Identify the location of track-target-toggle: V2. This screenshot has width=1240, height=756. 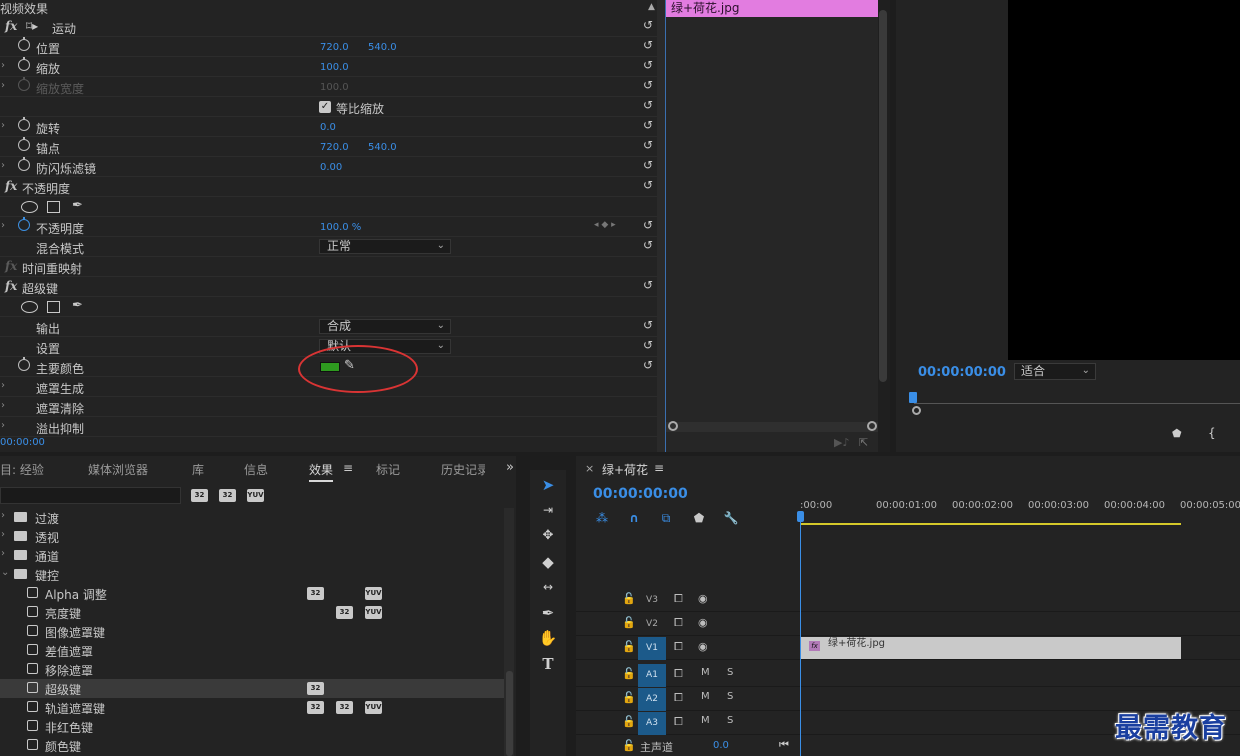
(652, 624).